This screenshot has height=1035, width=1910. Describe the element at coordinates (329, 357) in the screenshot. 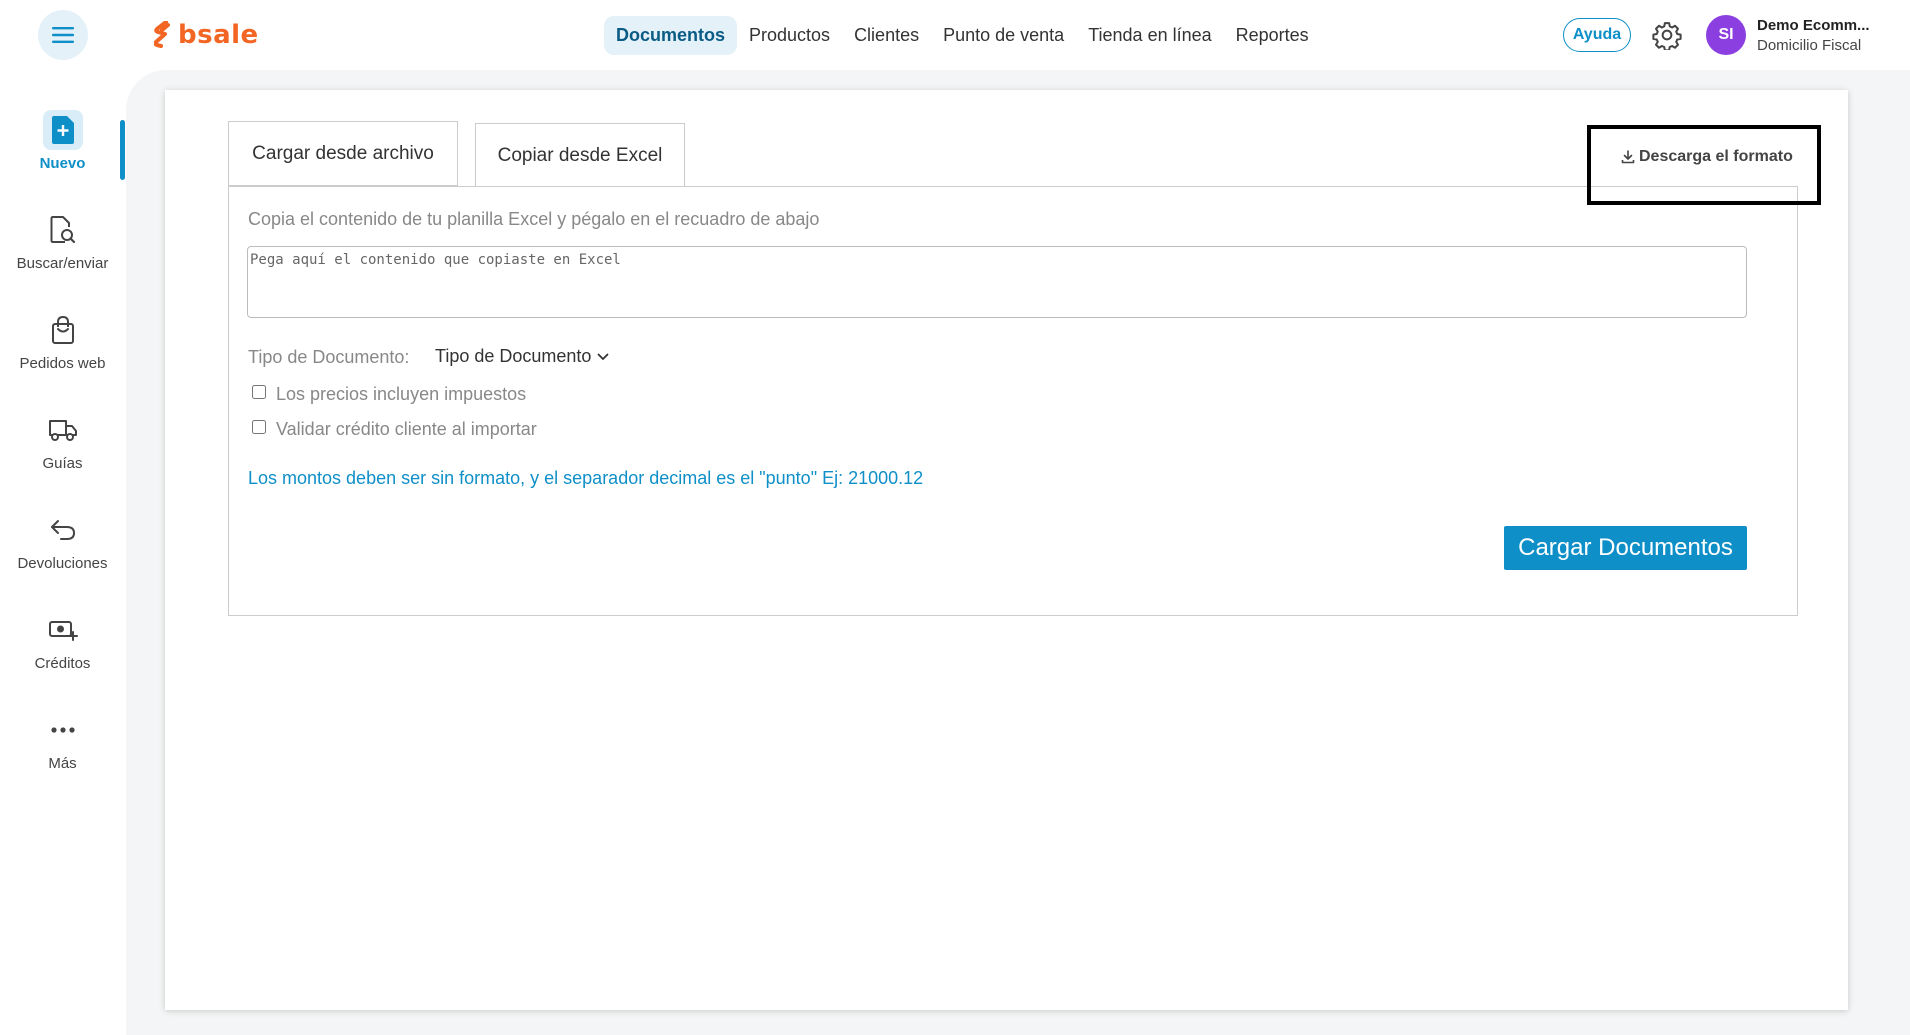

I see `document-type-label: Tipo de Documento:` at that location.